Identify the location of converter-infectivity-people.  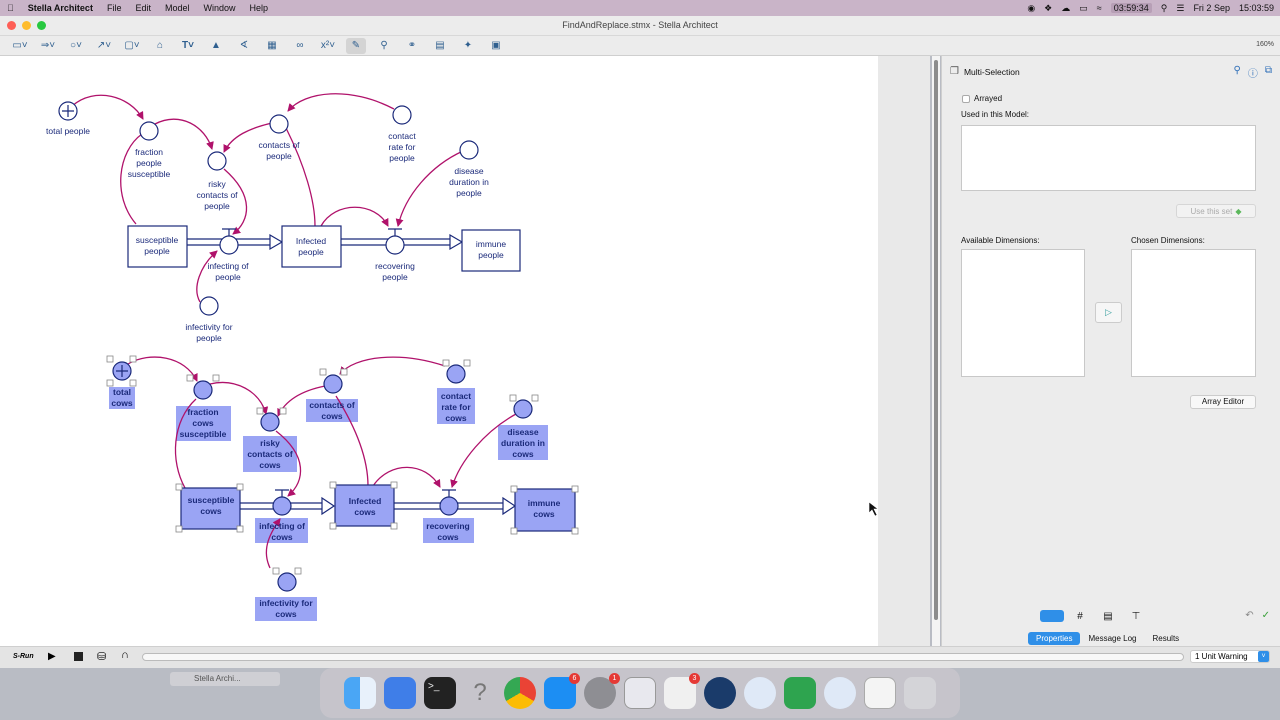
(209, 306).